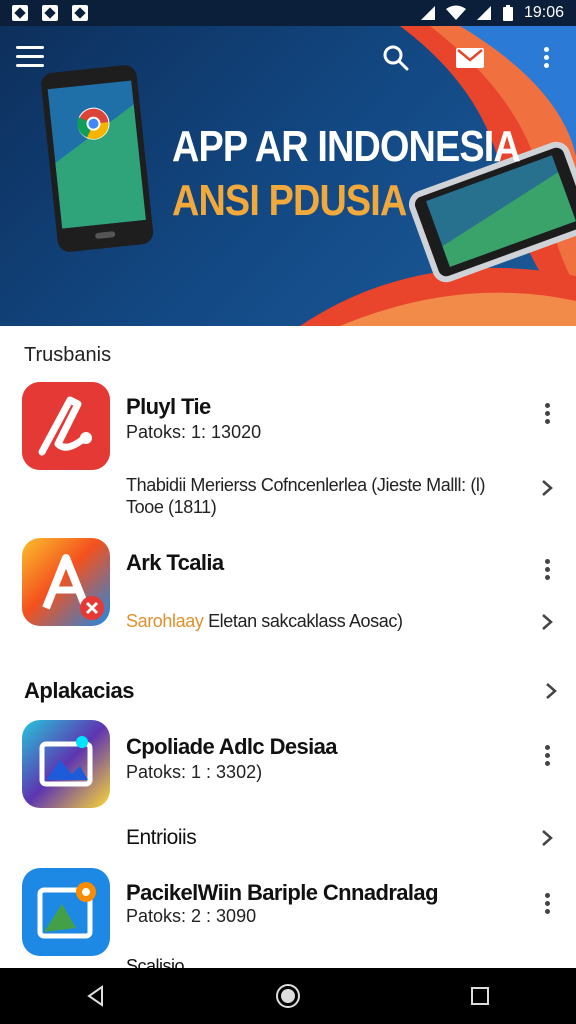 This screenshot has height=1024, width=576. I want to click on app-description-text: Eletan sakcaklass Aosac), so click(305, 621).